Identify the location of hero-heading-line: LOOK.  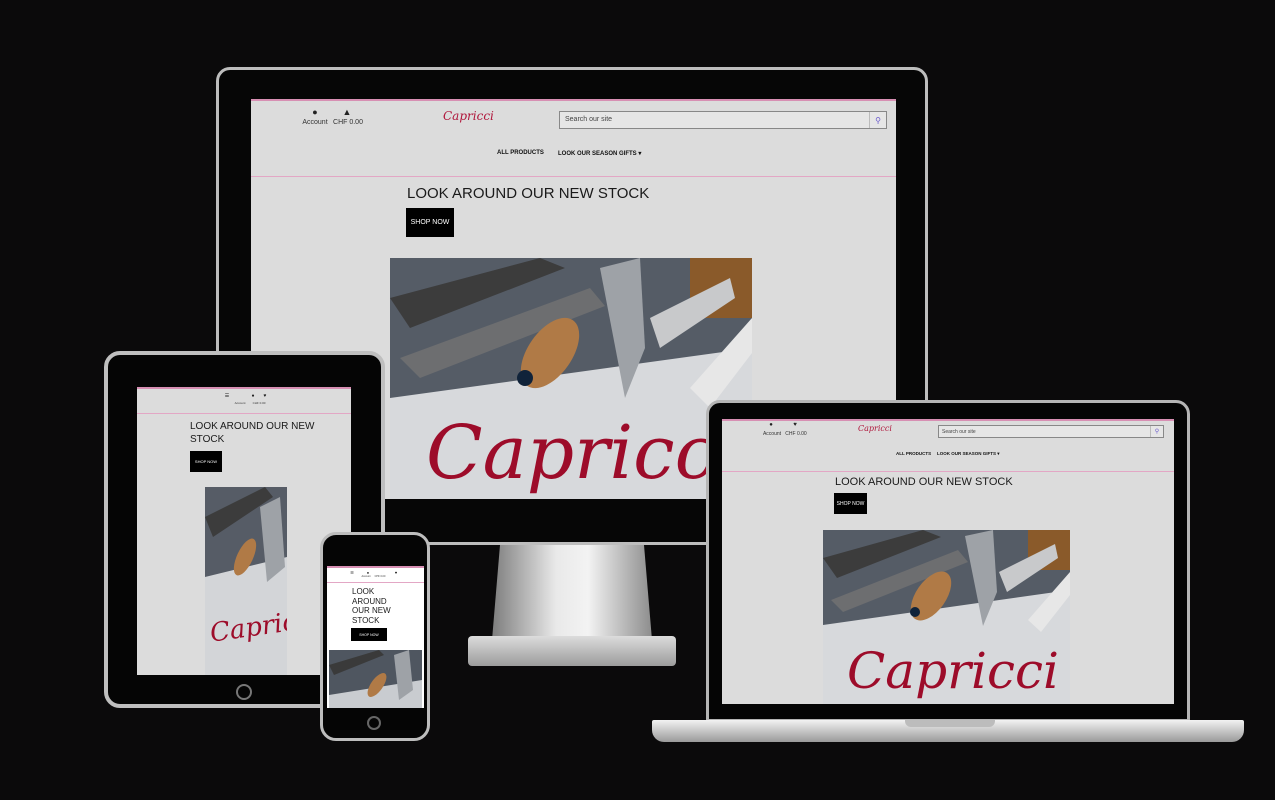
(363, 591).